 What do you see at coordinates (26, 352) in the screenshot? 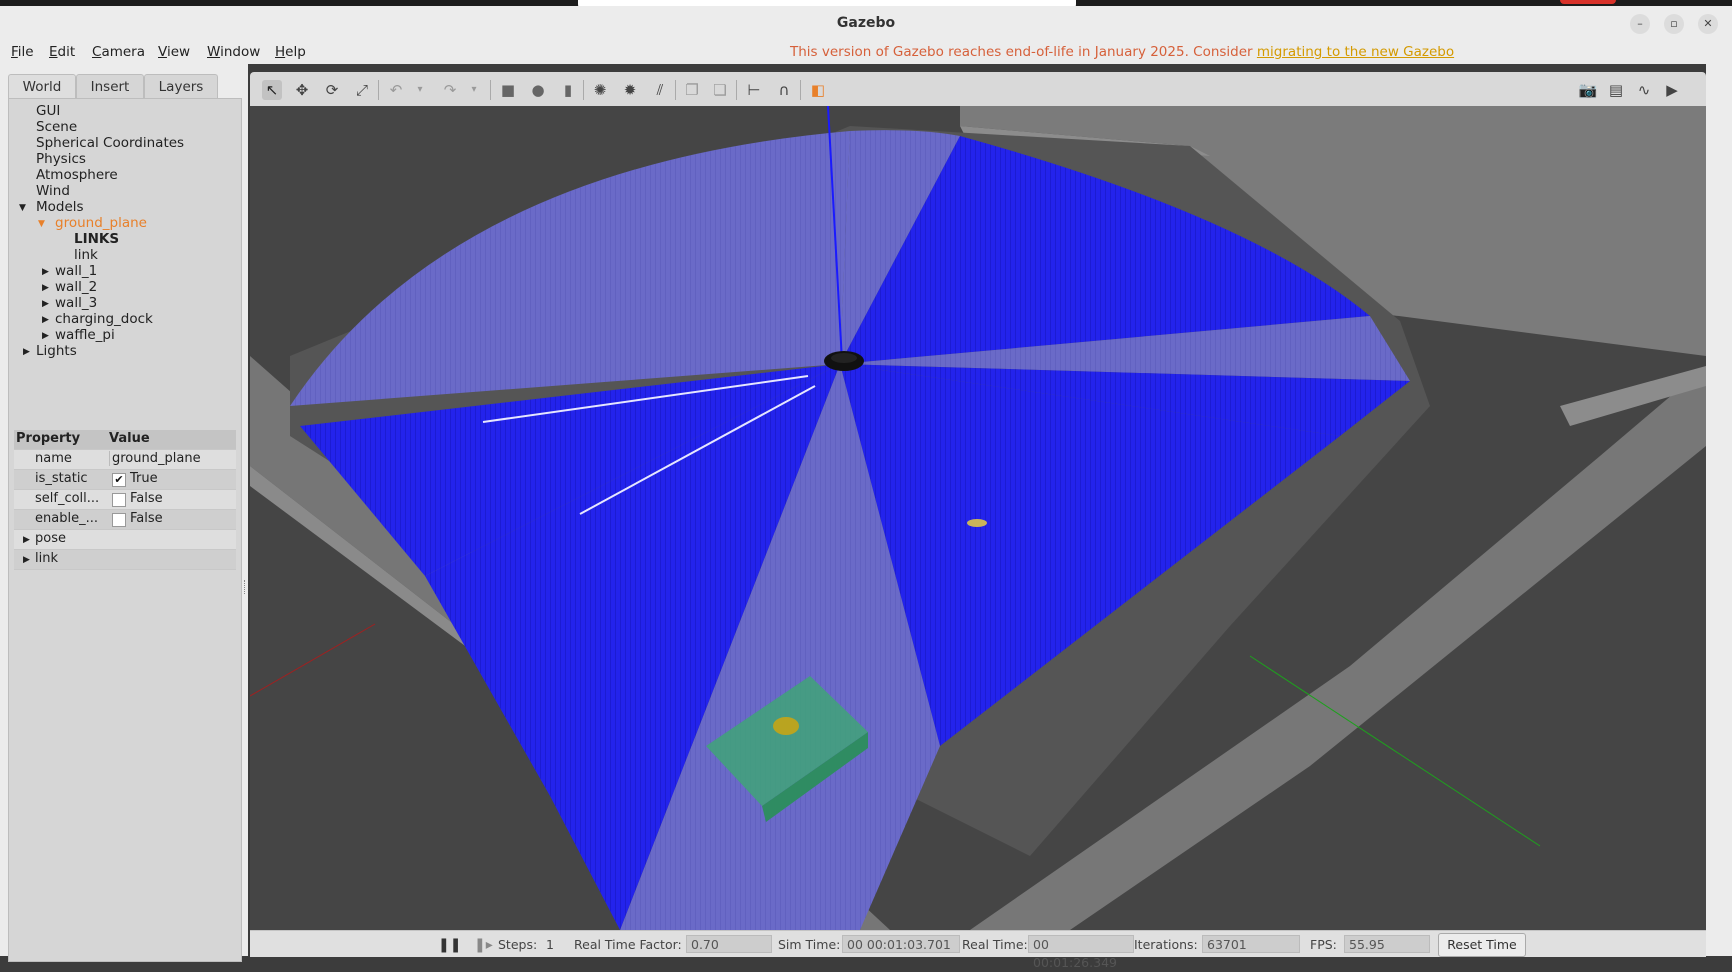
I see `expand-lights-icon: ▶` at bounding box center [26, 352].